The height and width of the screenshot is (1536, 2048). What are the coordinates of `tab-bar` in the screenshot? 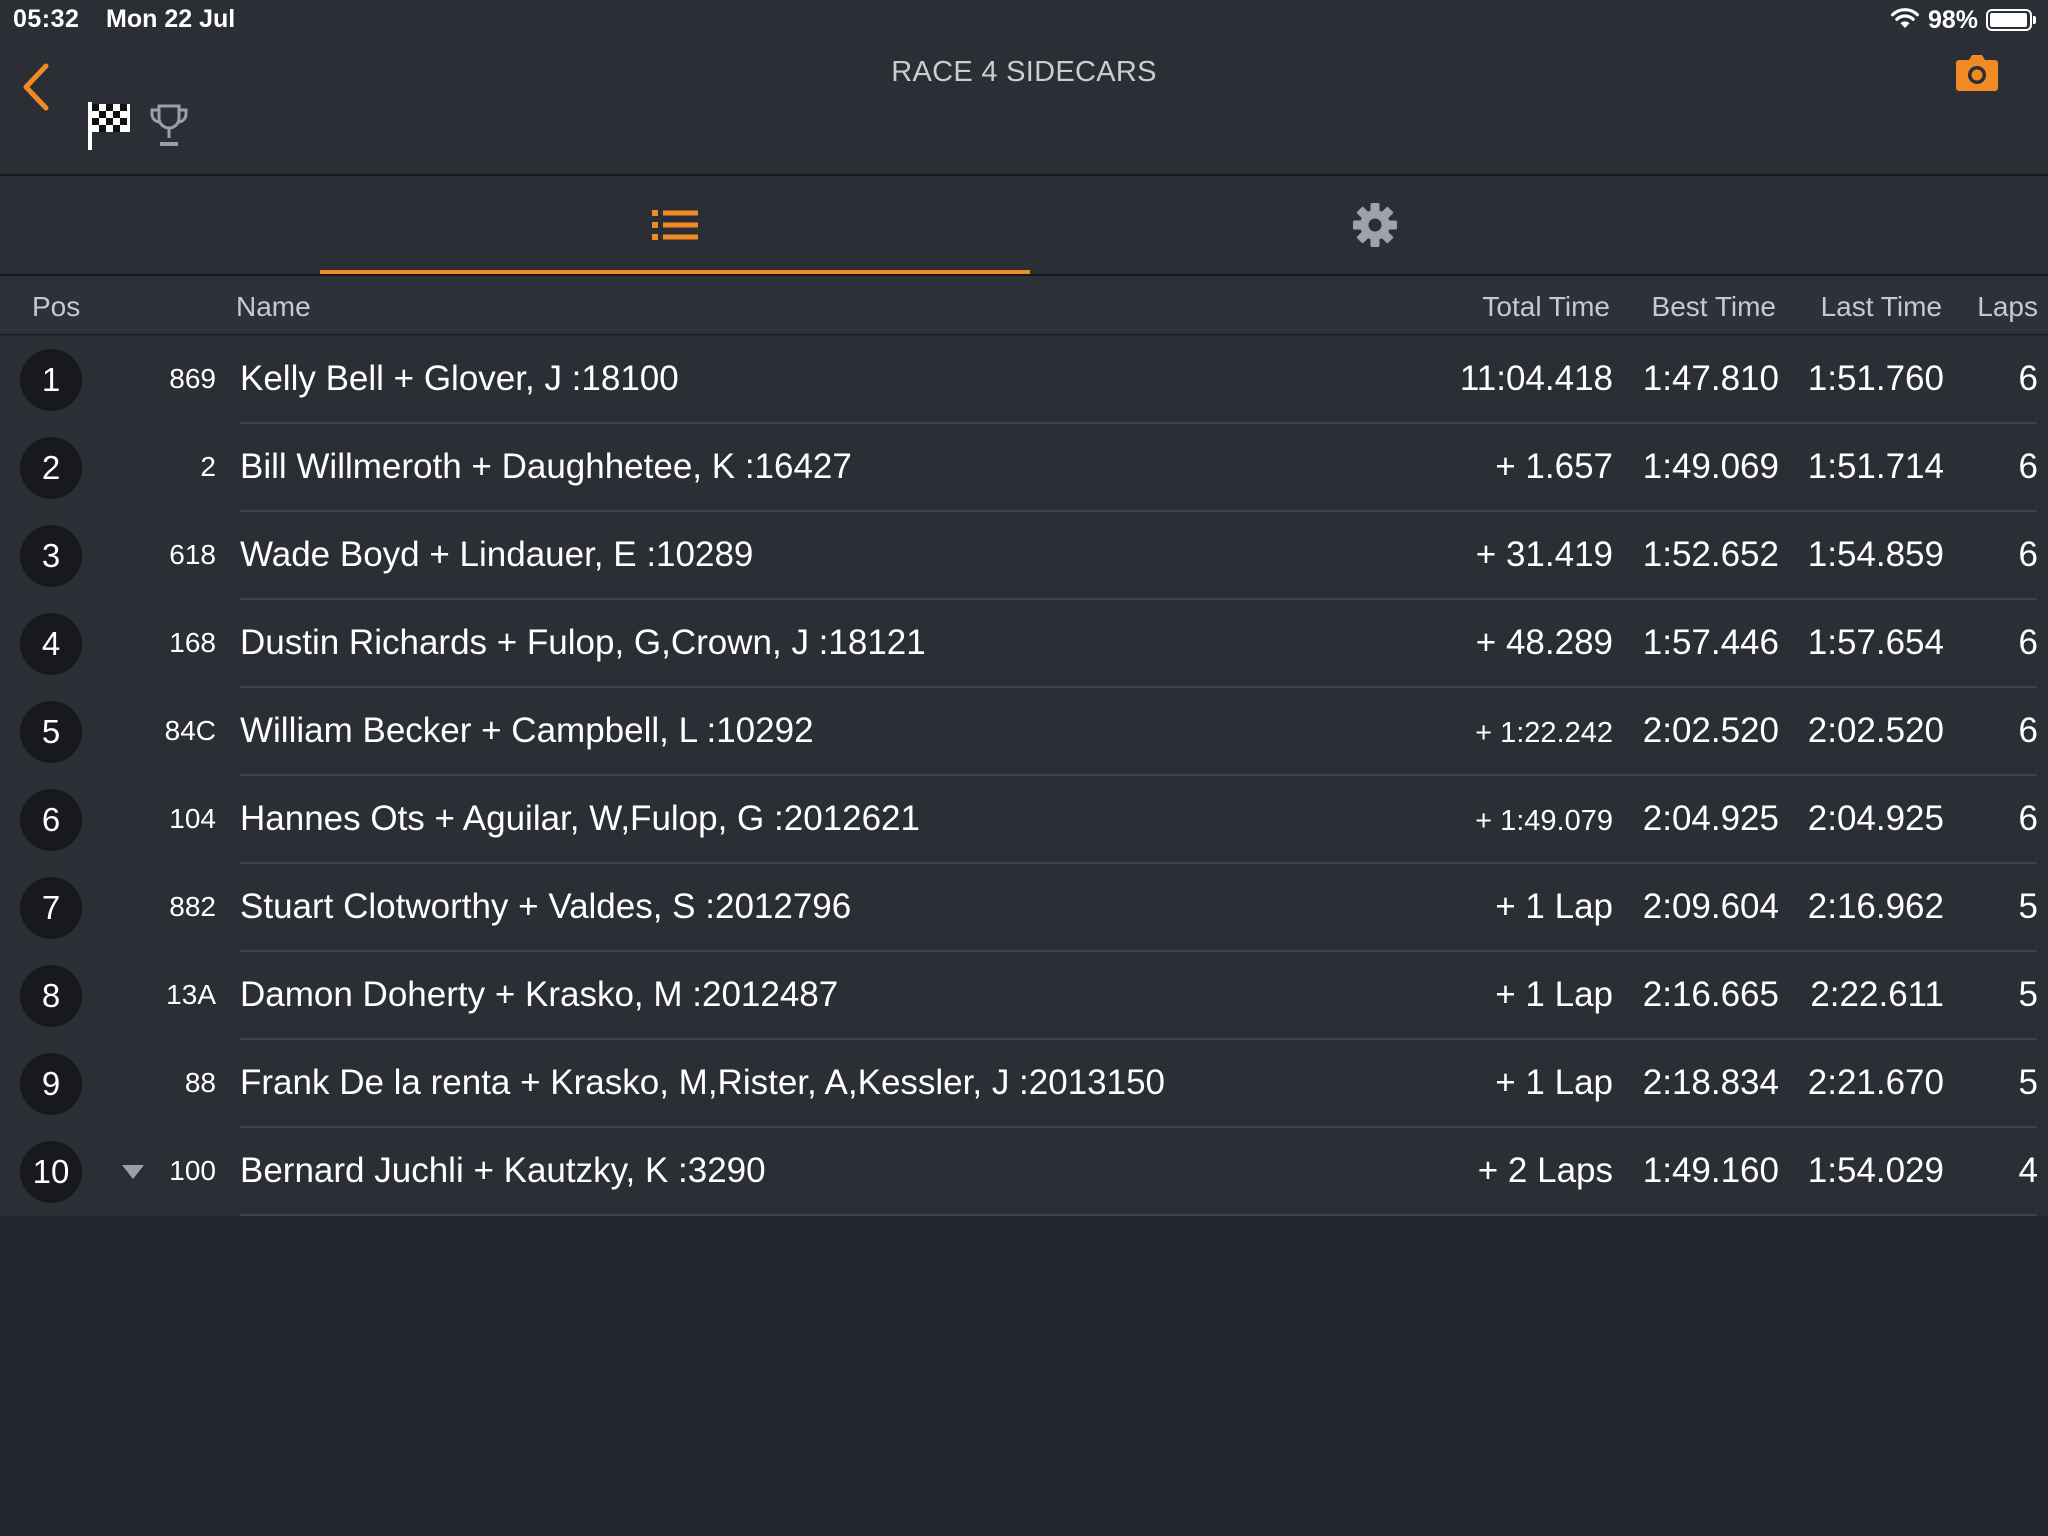 It's located at (1024, 226).